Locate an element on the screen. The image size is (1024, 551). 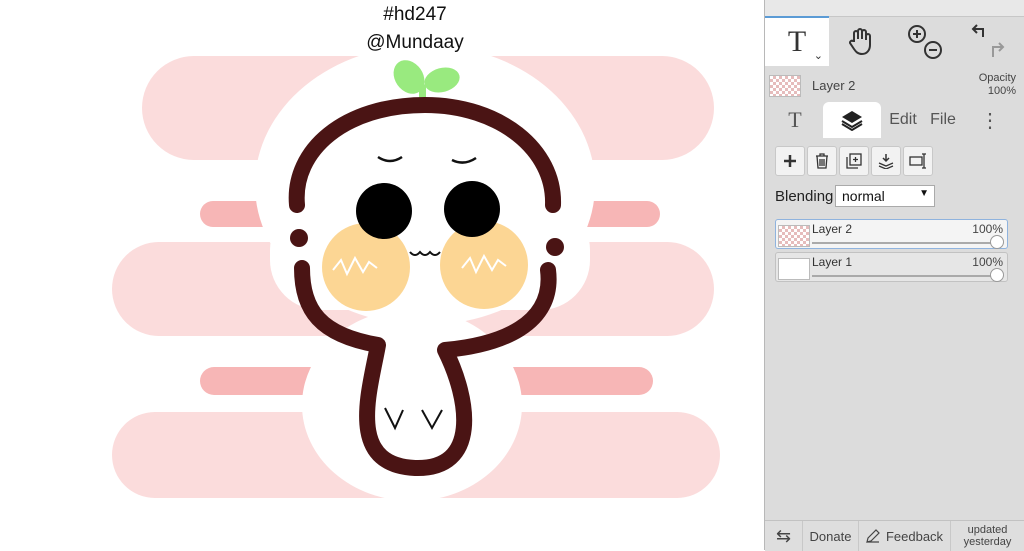
text-icon: T is located at coordinates (797, 41).